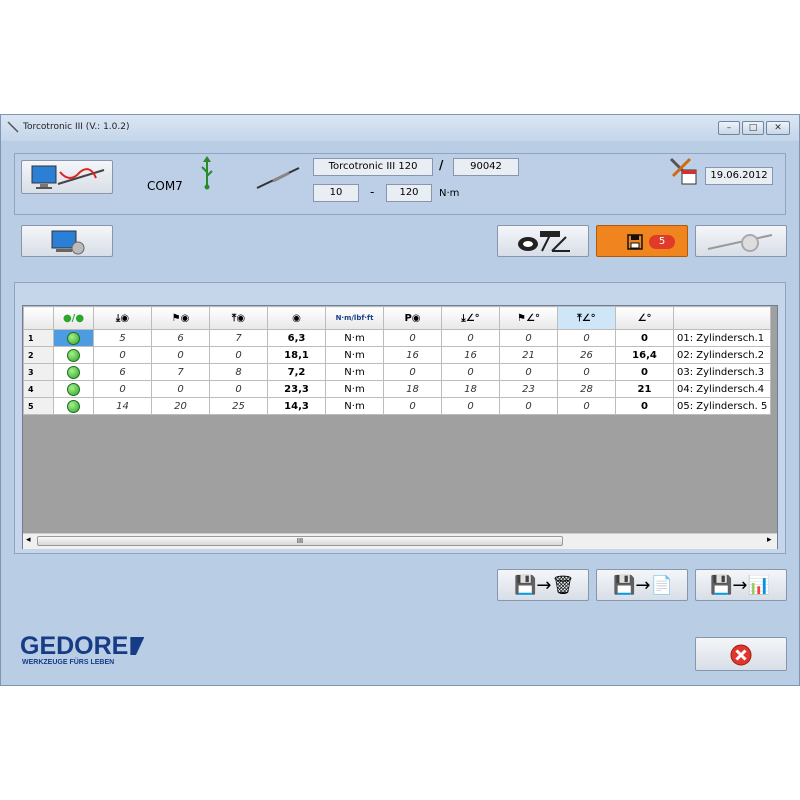  Describe the element at coordinates (238, 406) in the screenshot. I see `table-cell: 25` at that location.